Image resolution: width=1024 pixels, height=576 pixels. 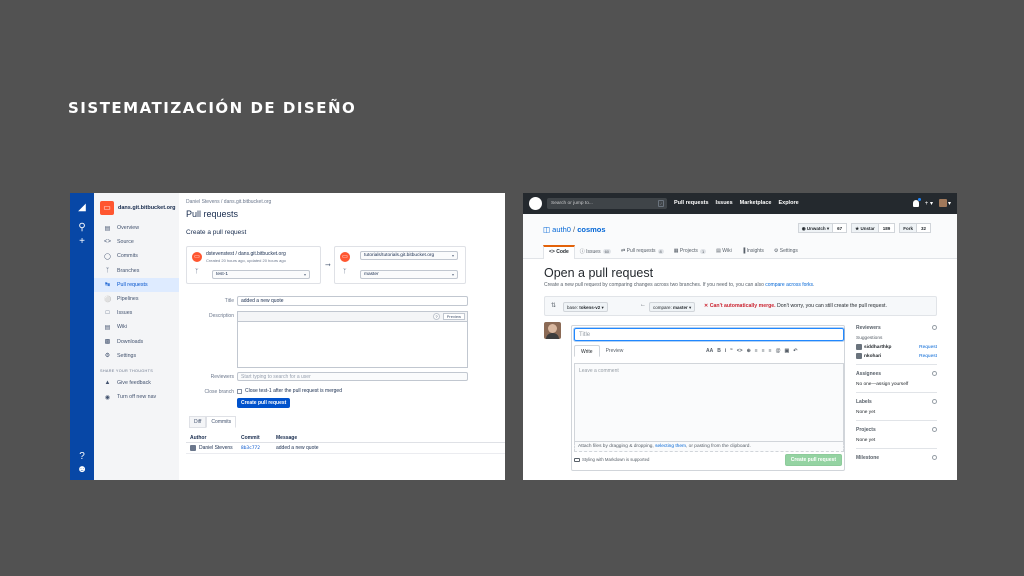 I want to click on user-menu: ▾, so click(x=944, y=203).